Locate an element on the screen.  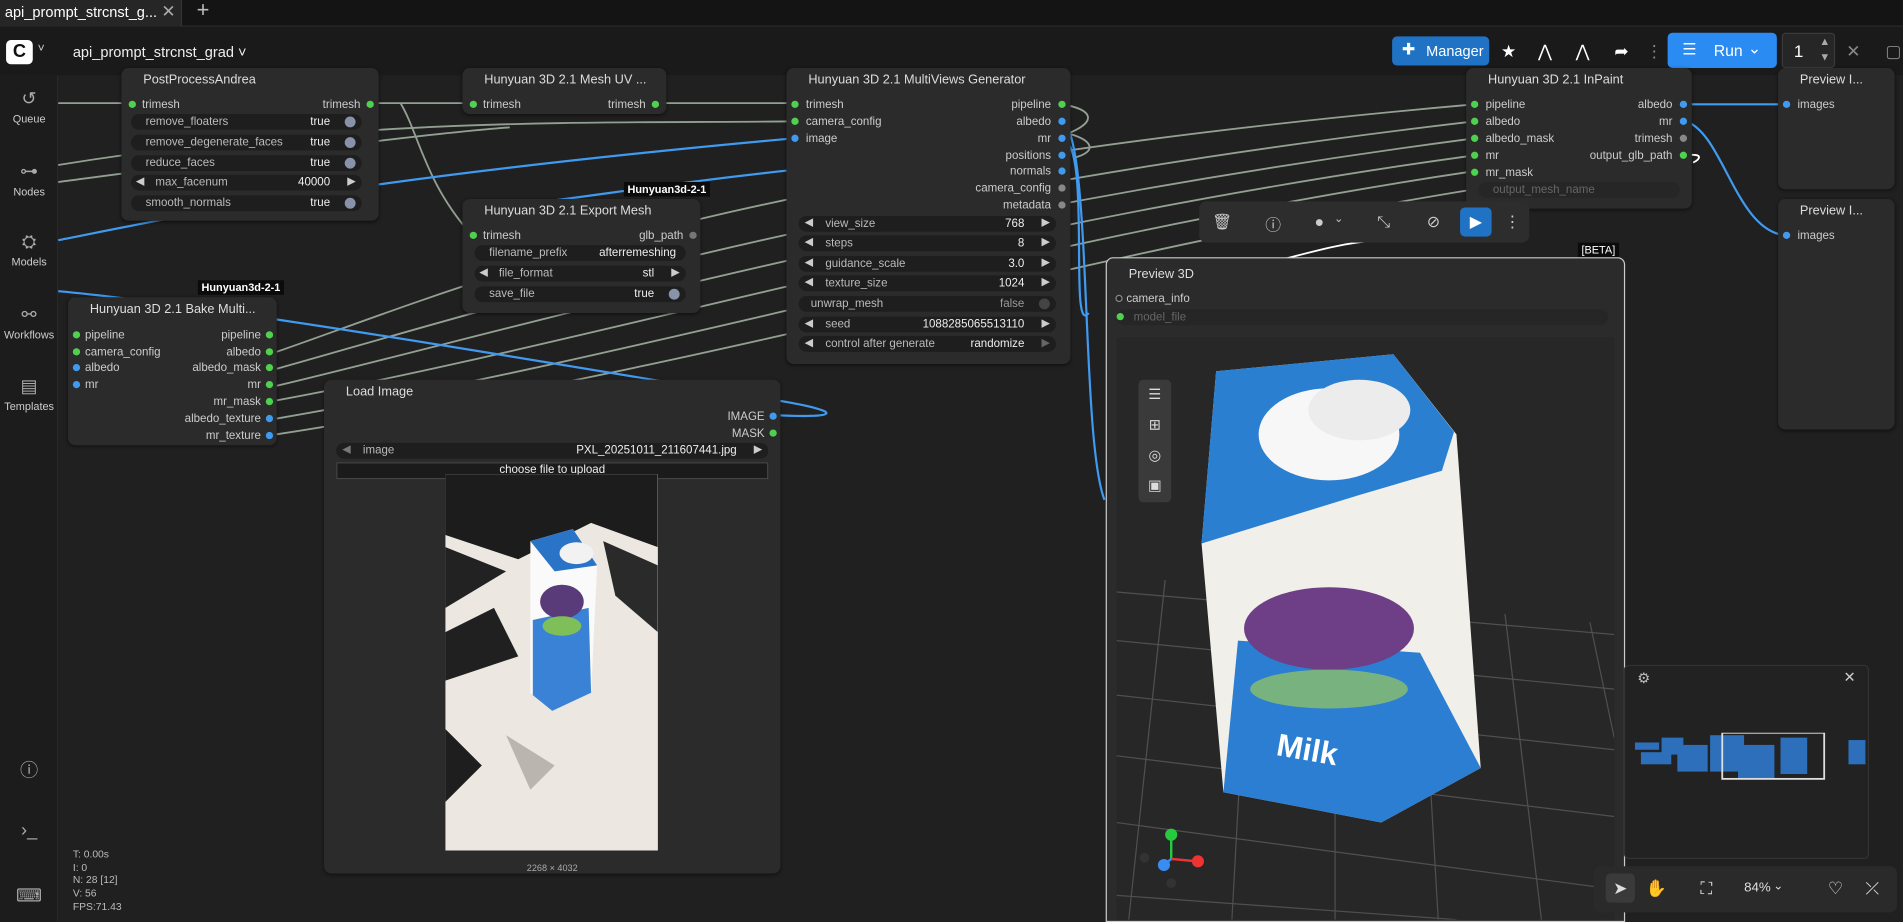
widget-toggle: reduce_faces true is located at coordinates (246, 163).